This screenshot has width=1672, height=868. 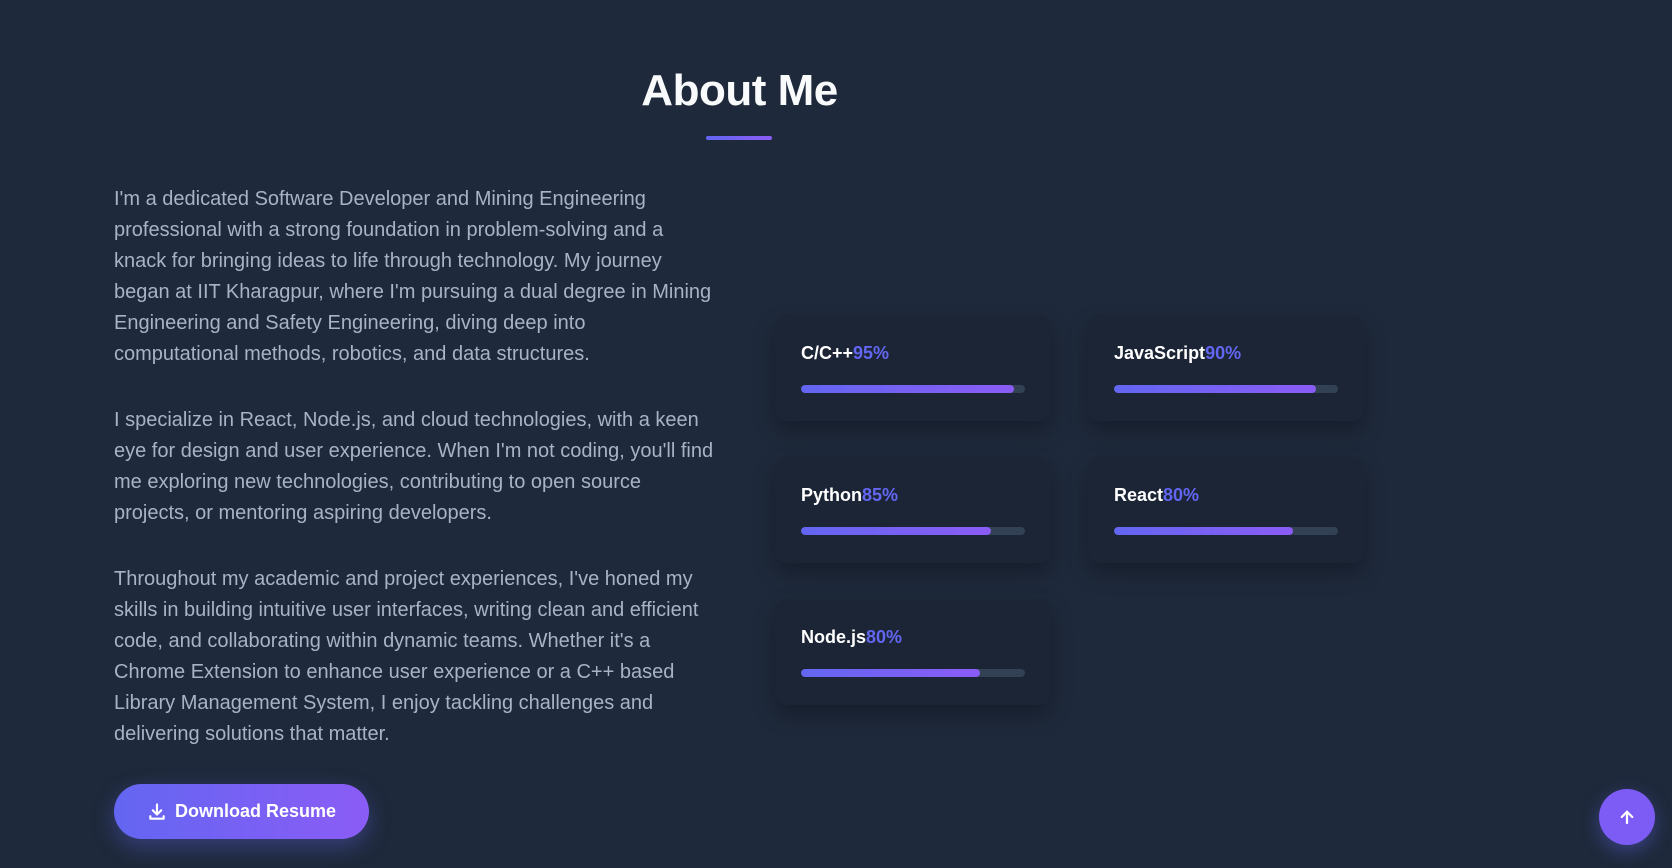 I want to click on skill-percent: 85%, so click(x=880, y=495).